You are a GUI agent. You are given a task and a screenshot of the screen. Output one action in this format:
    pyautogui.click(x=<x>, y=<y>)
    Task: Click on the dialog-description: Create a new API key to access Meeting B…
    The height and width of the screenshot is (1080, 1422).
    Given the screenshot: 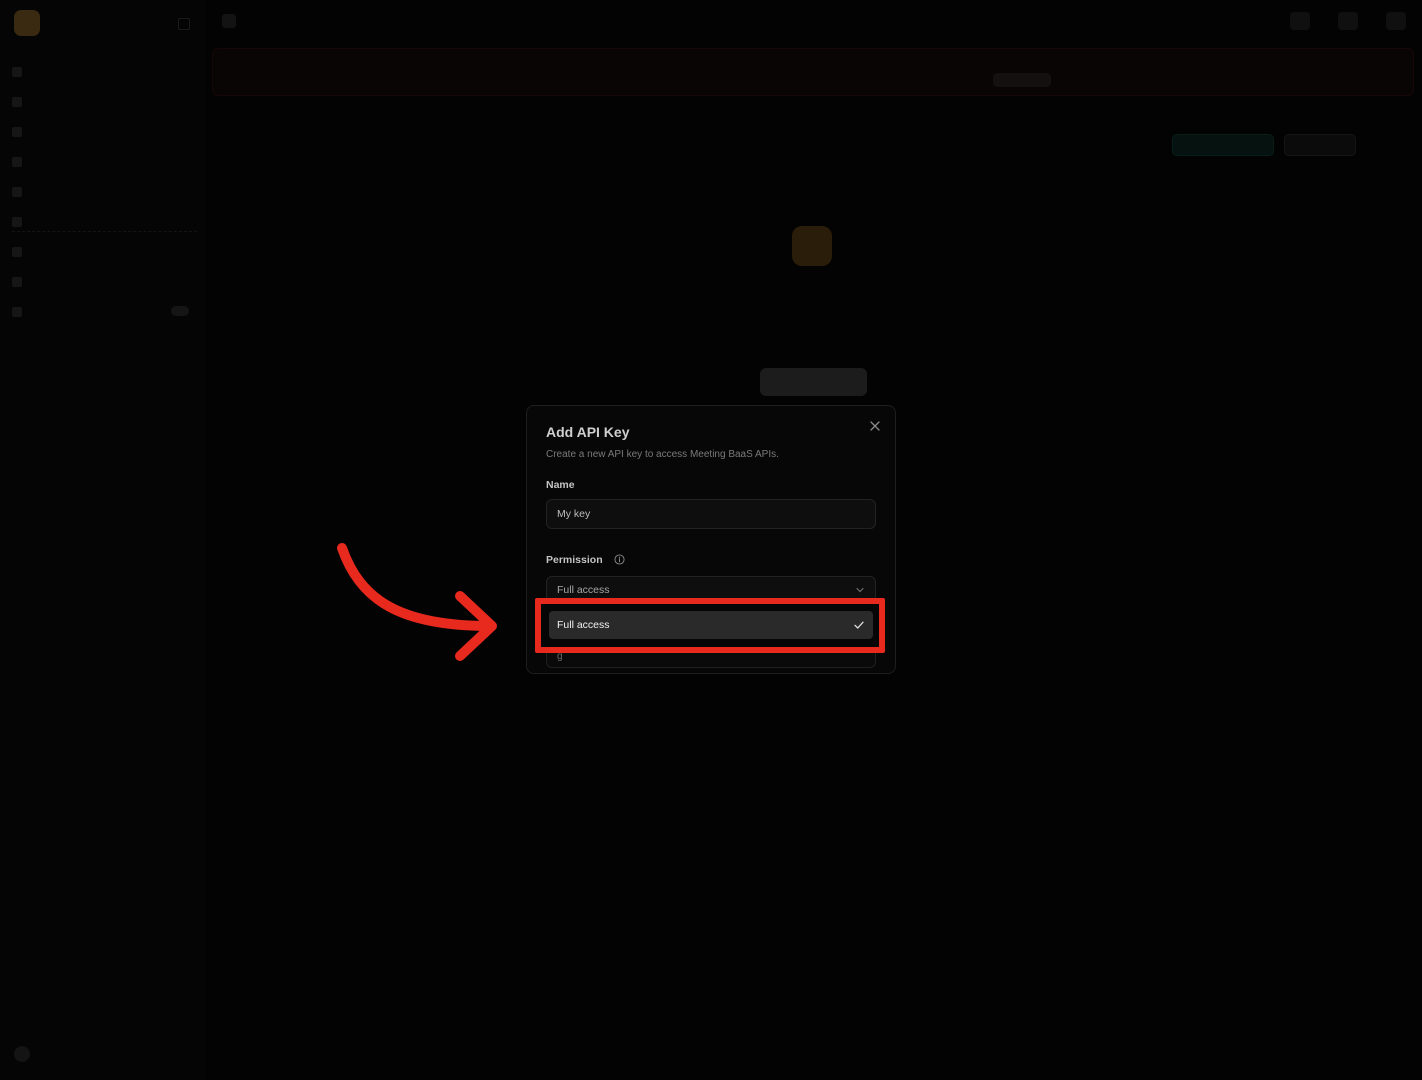 What is the action you would take?
    pyautogui.click(x=662, y=454)
    